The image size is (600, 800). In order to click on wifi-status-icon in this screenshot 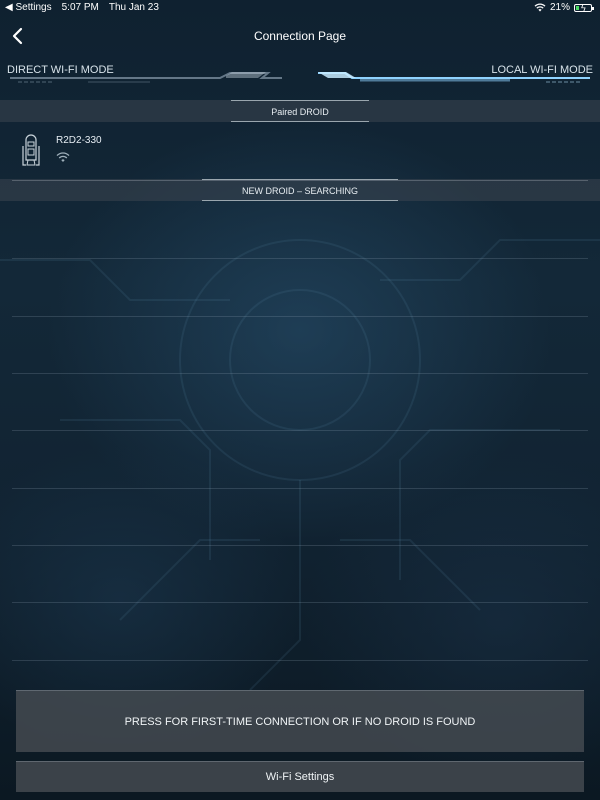, I will do `click(540, 7)`.